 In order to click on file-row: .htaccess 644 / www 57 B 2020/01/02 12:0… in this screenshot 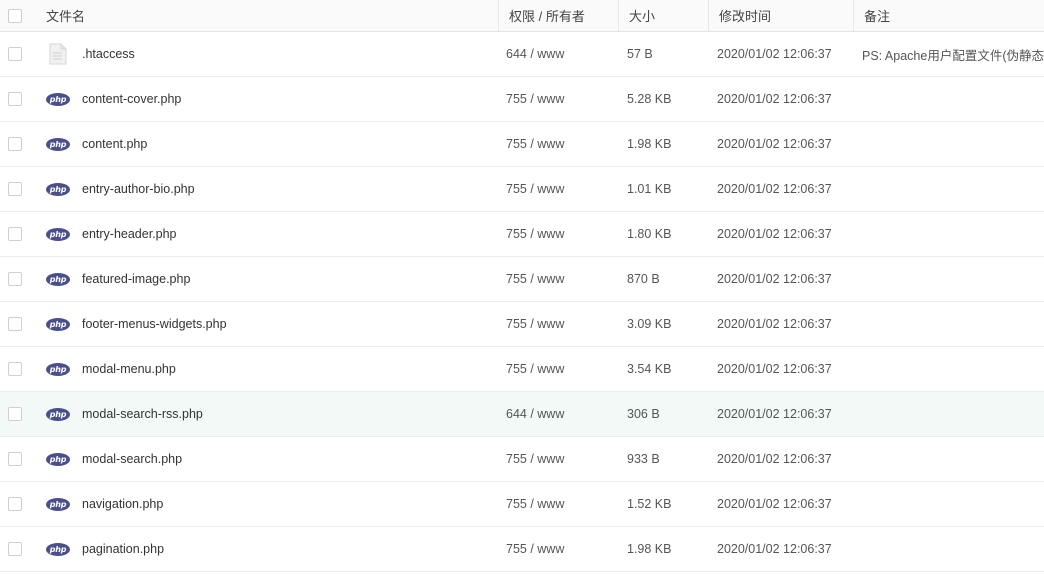, I will do `click(522, 54)`.